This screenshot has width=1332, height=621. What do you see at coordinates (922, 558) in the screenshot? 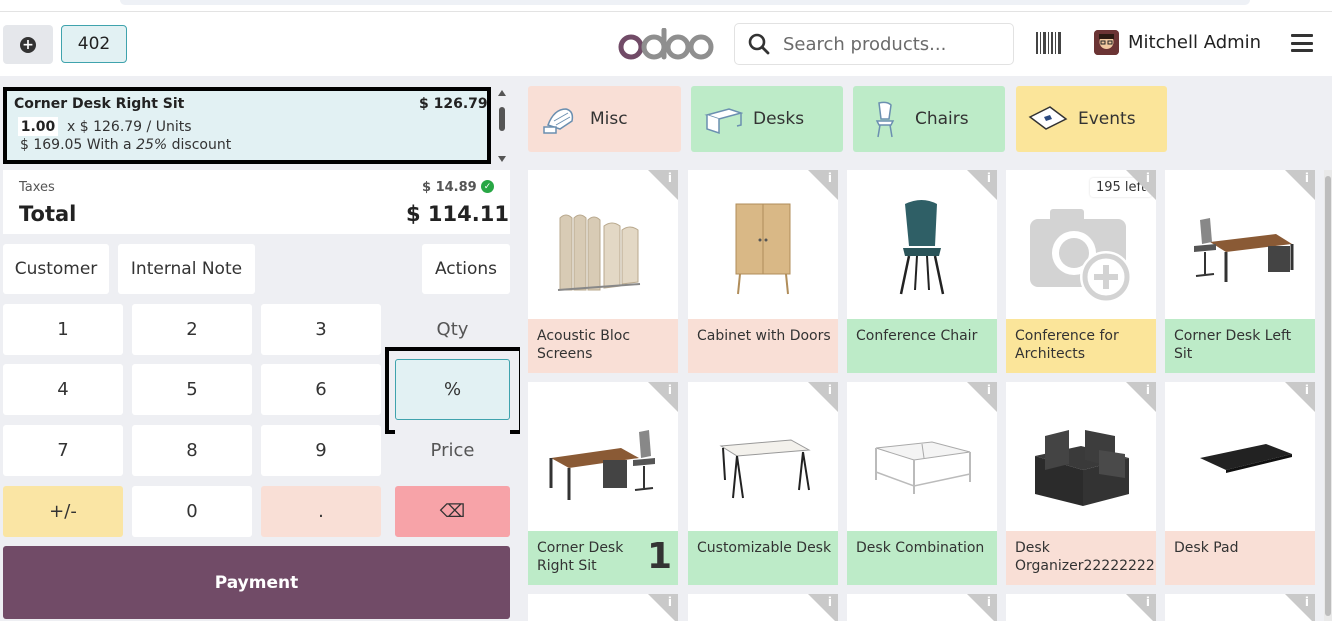
I see `product-name: Desk Combination` at bounding box center [922, 558].